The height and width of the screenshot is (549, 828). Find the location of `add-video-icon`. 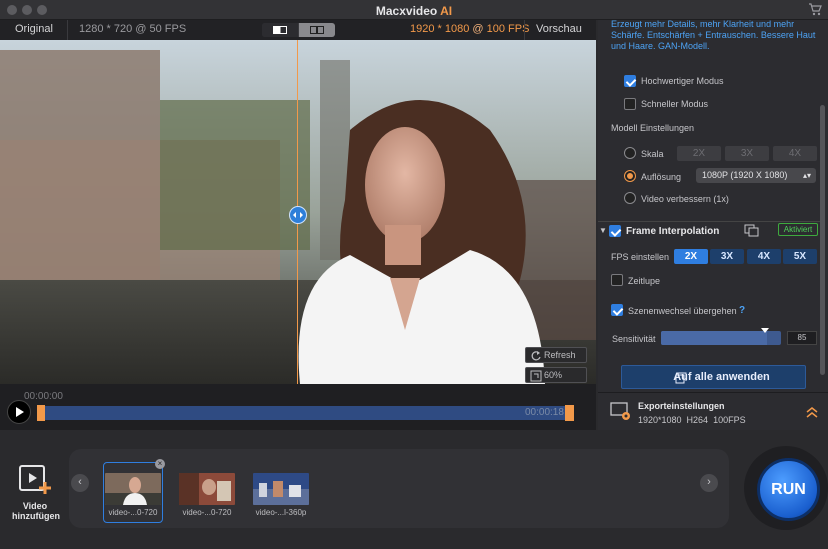

add-video-icon is located at coordinates (35, 479).